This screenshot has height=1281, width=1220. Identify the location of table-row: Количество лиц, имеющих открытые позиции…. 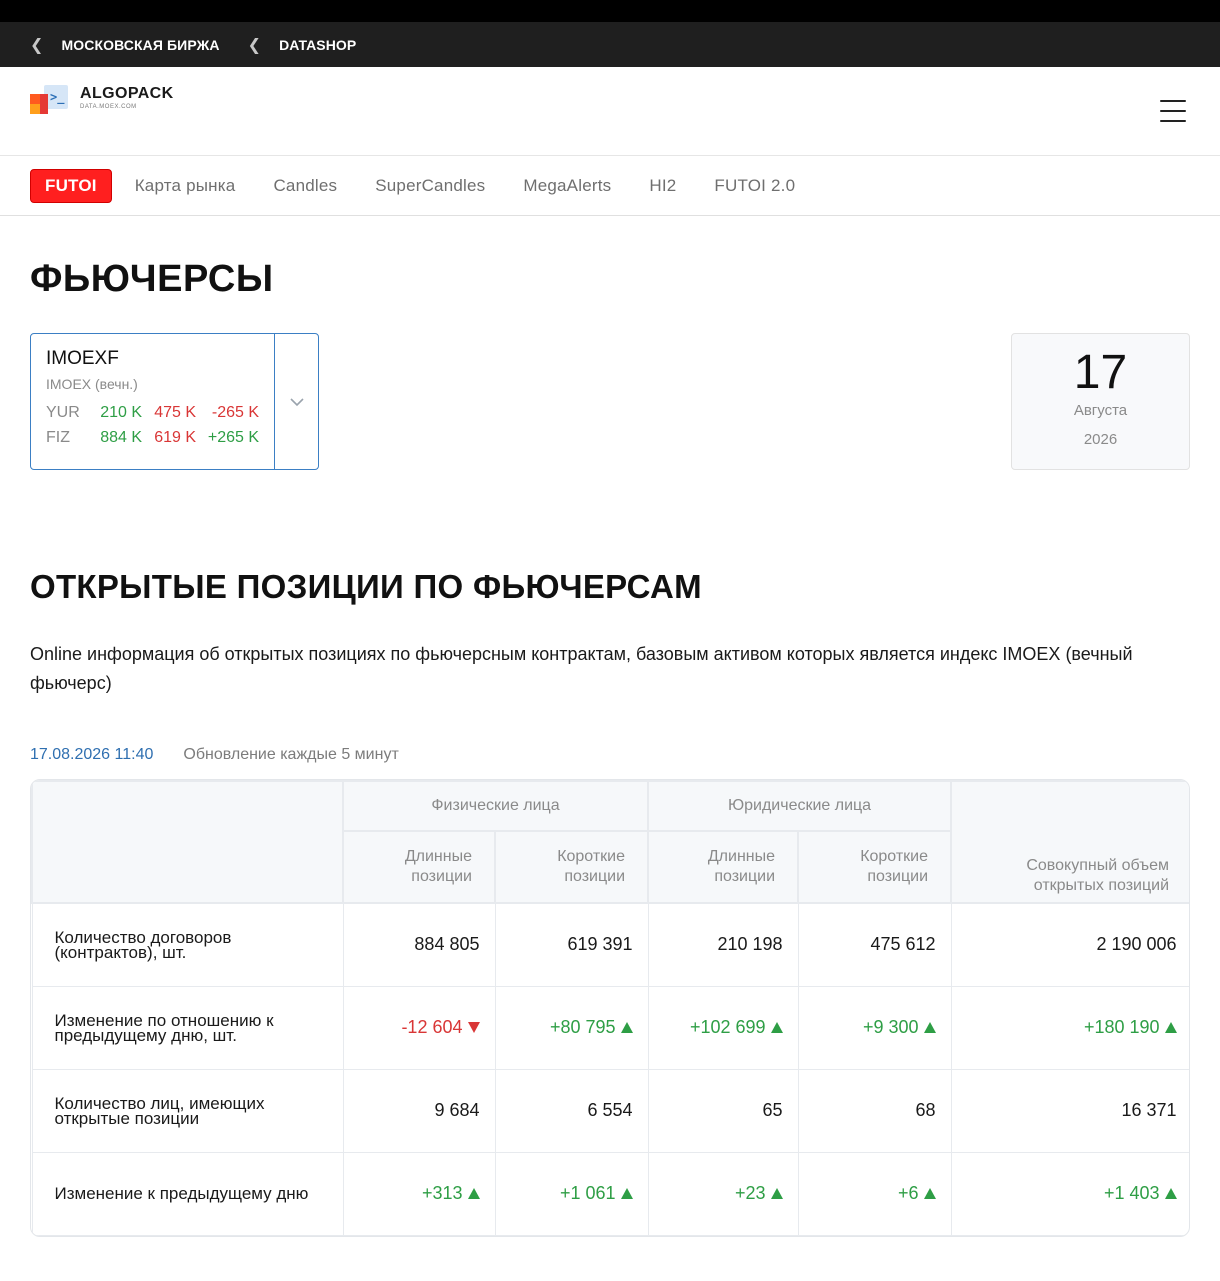
(610, 1110).